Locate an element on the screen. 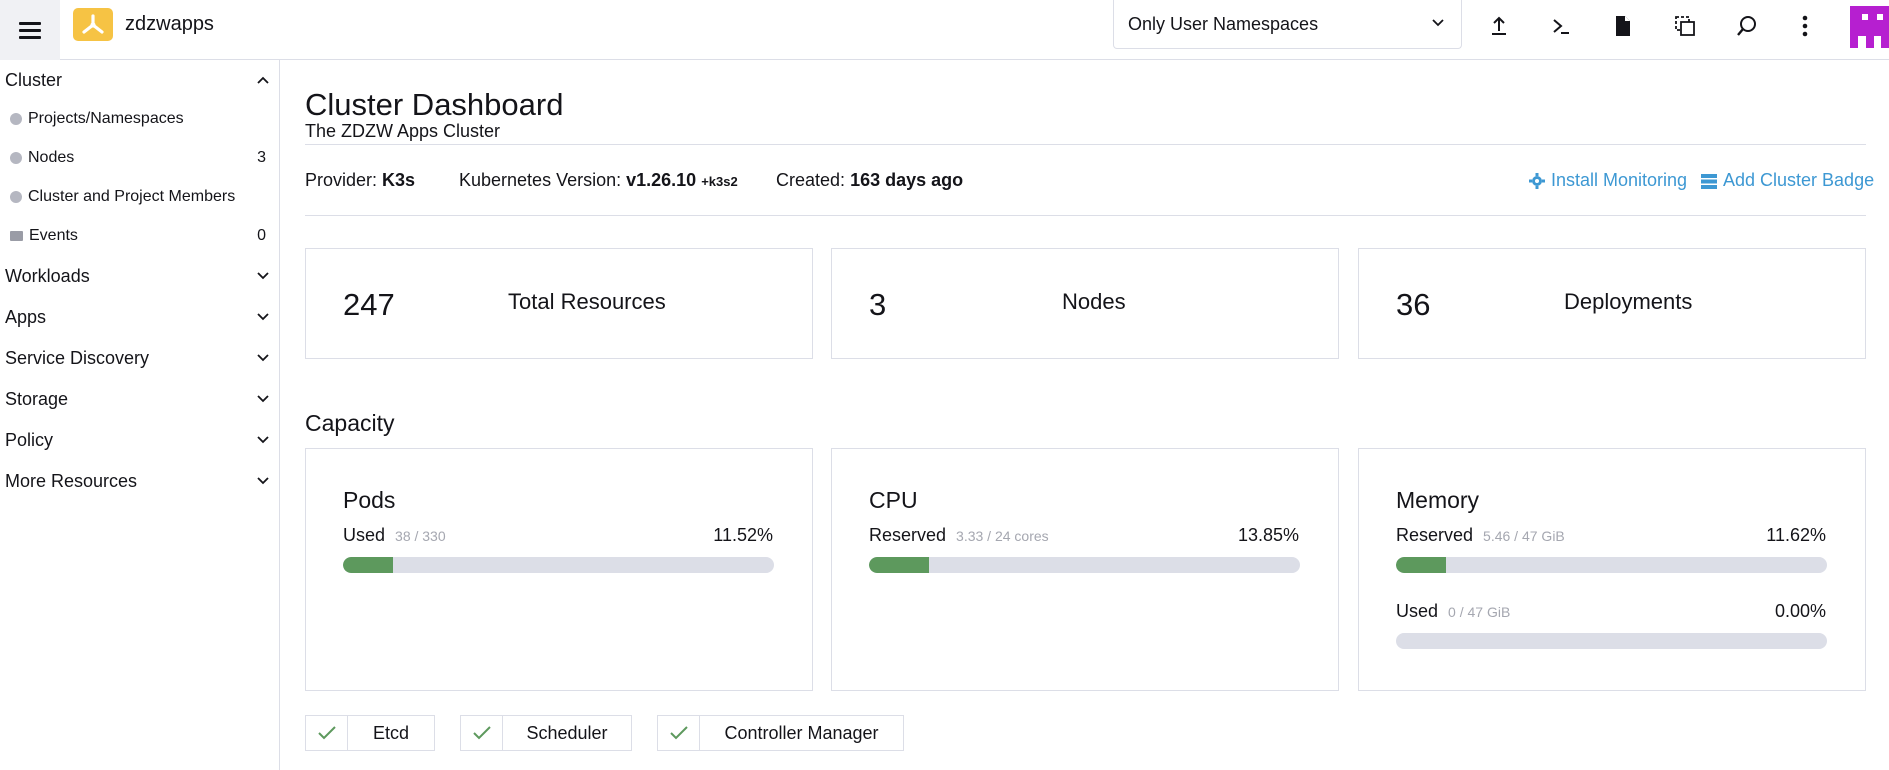  sidebar-item-events: Events 0 is located at coordinates (138, 236).